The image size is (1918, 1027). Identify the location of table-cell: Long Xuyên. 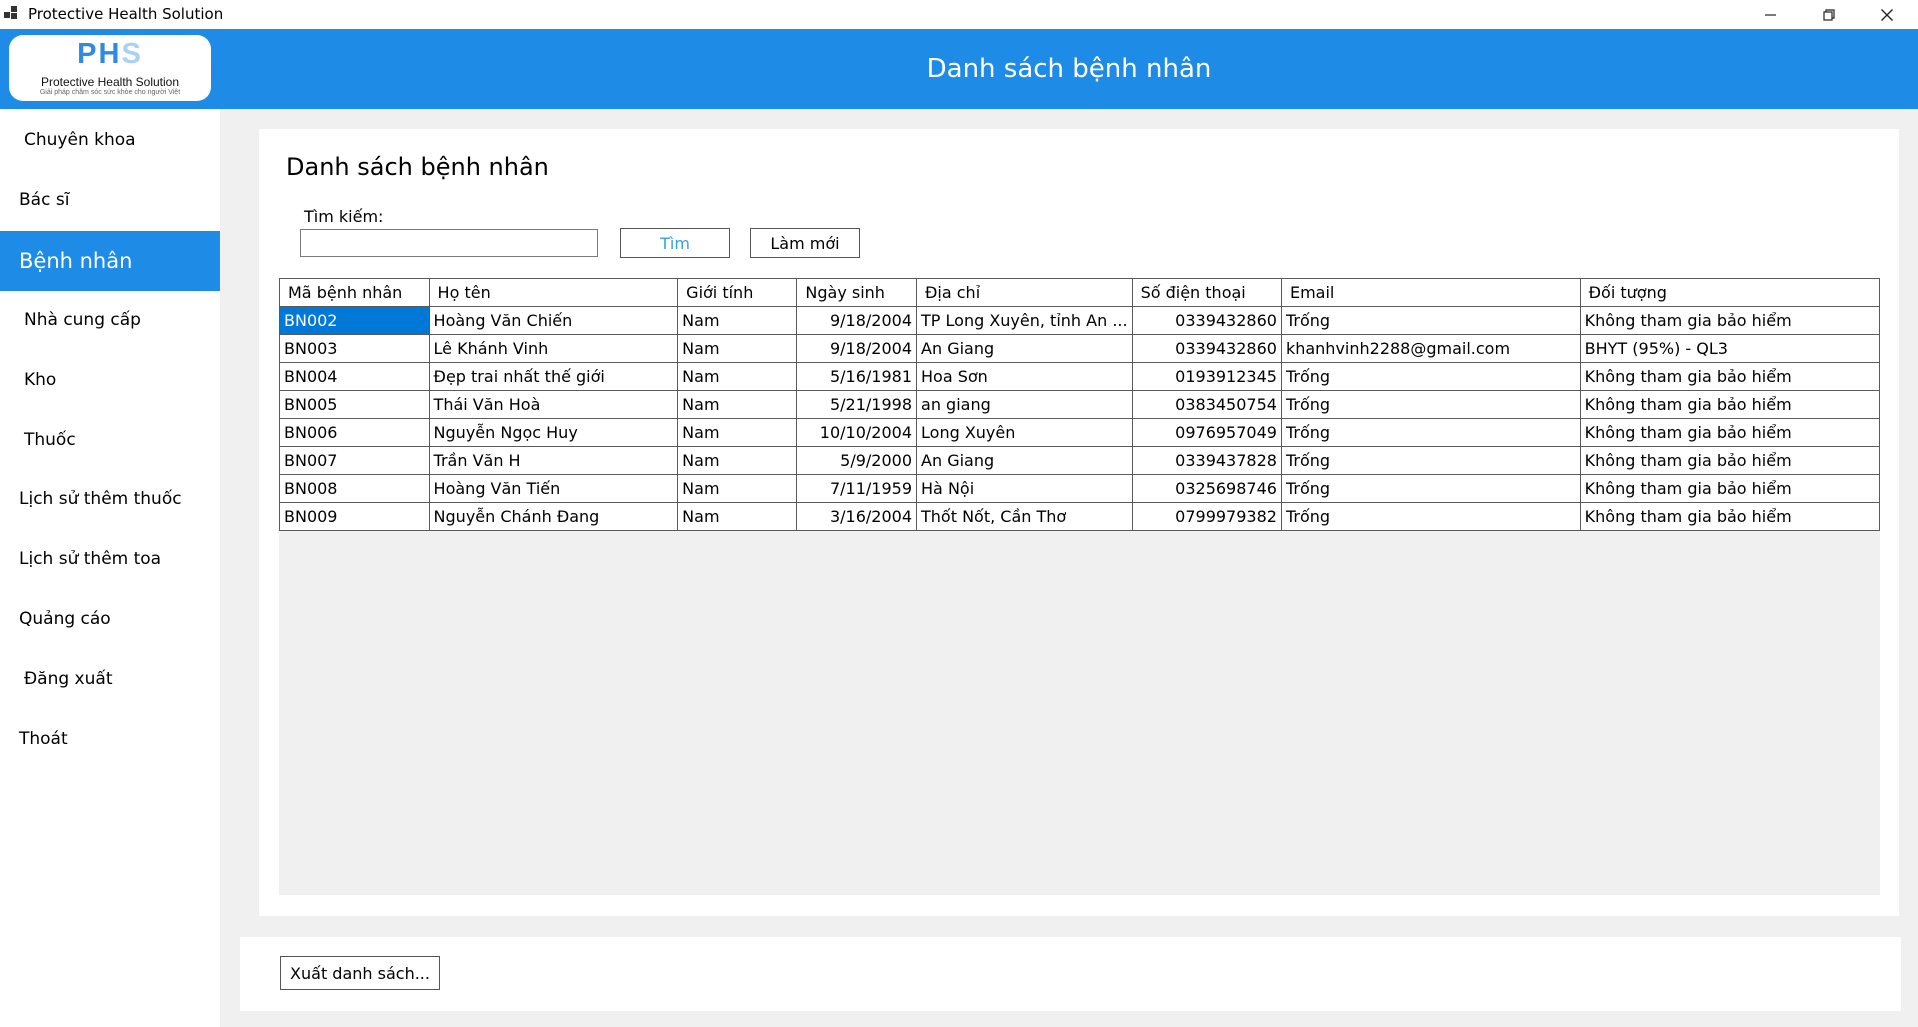
(1024, 432).